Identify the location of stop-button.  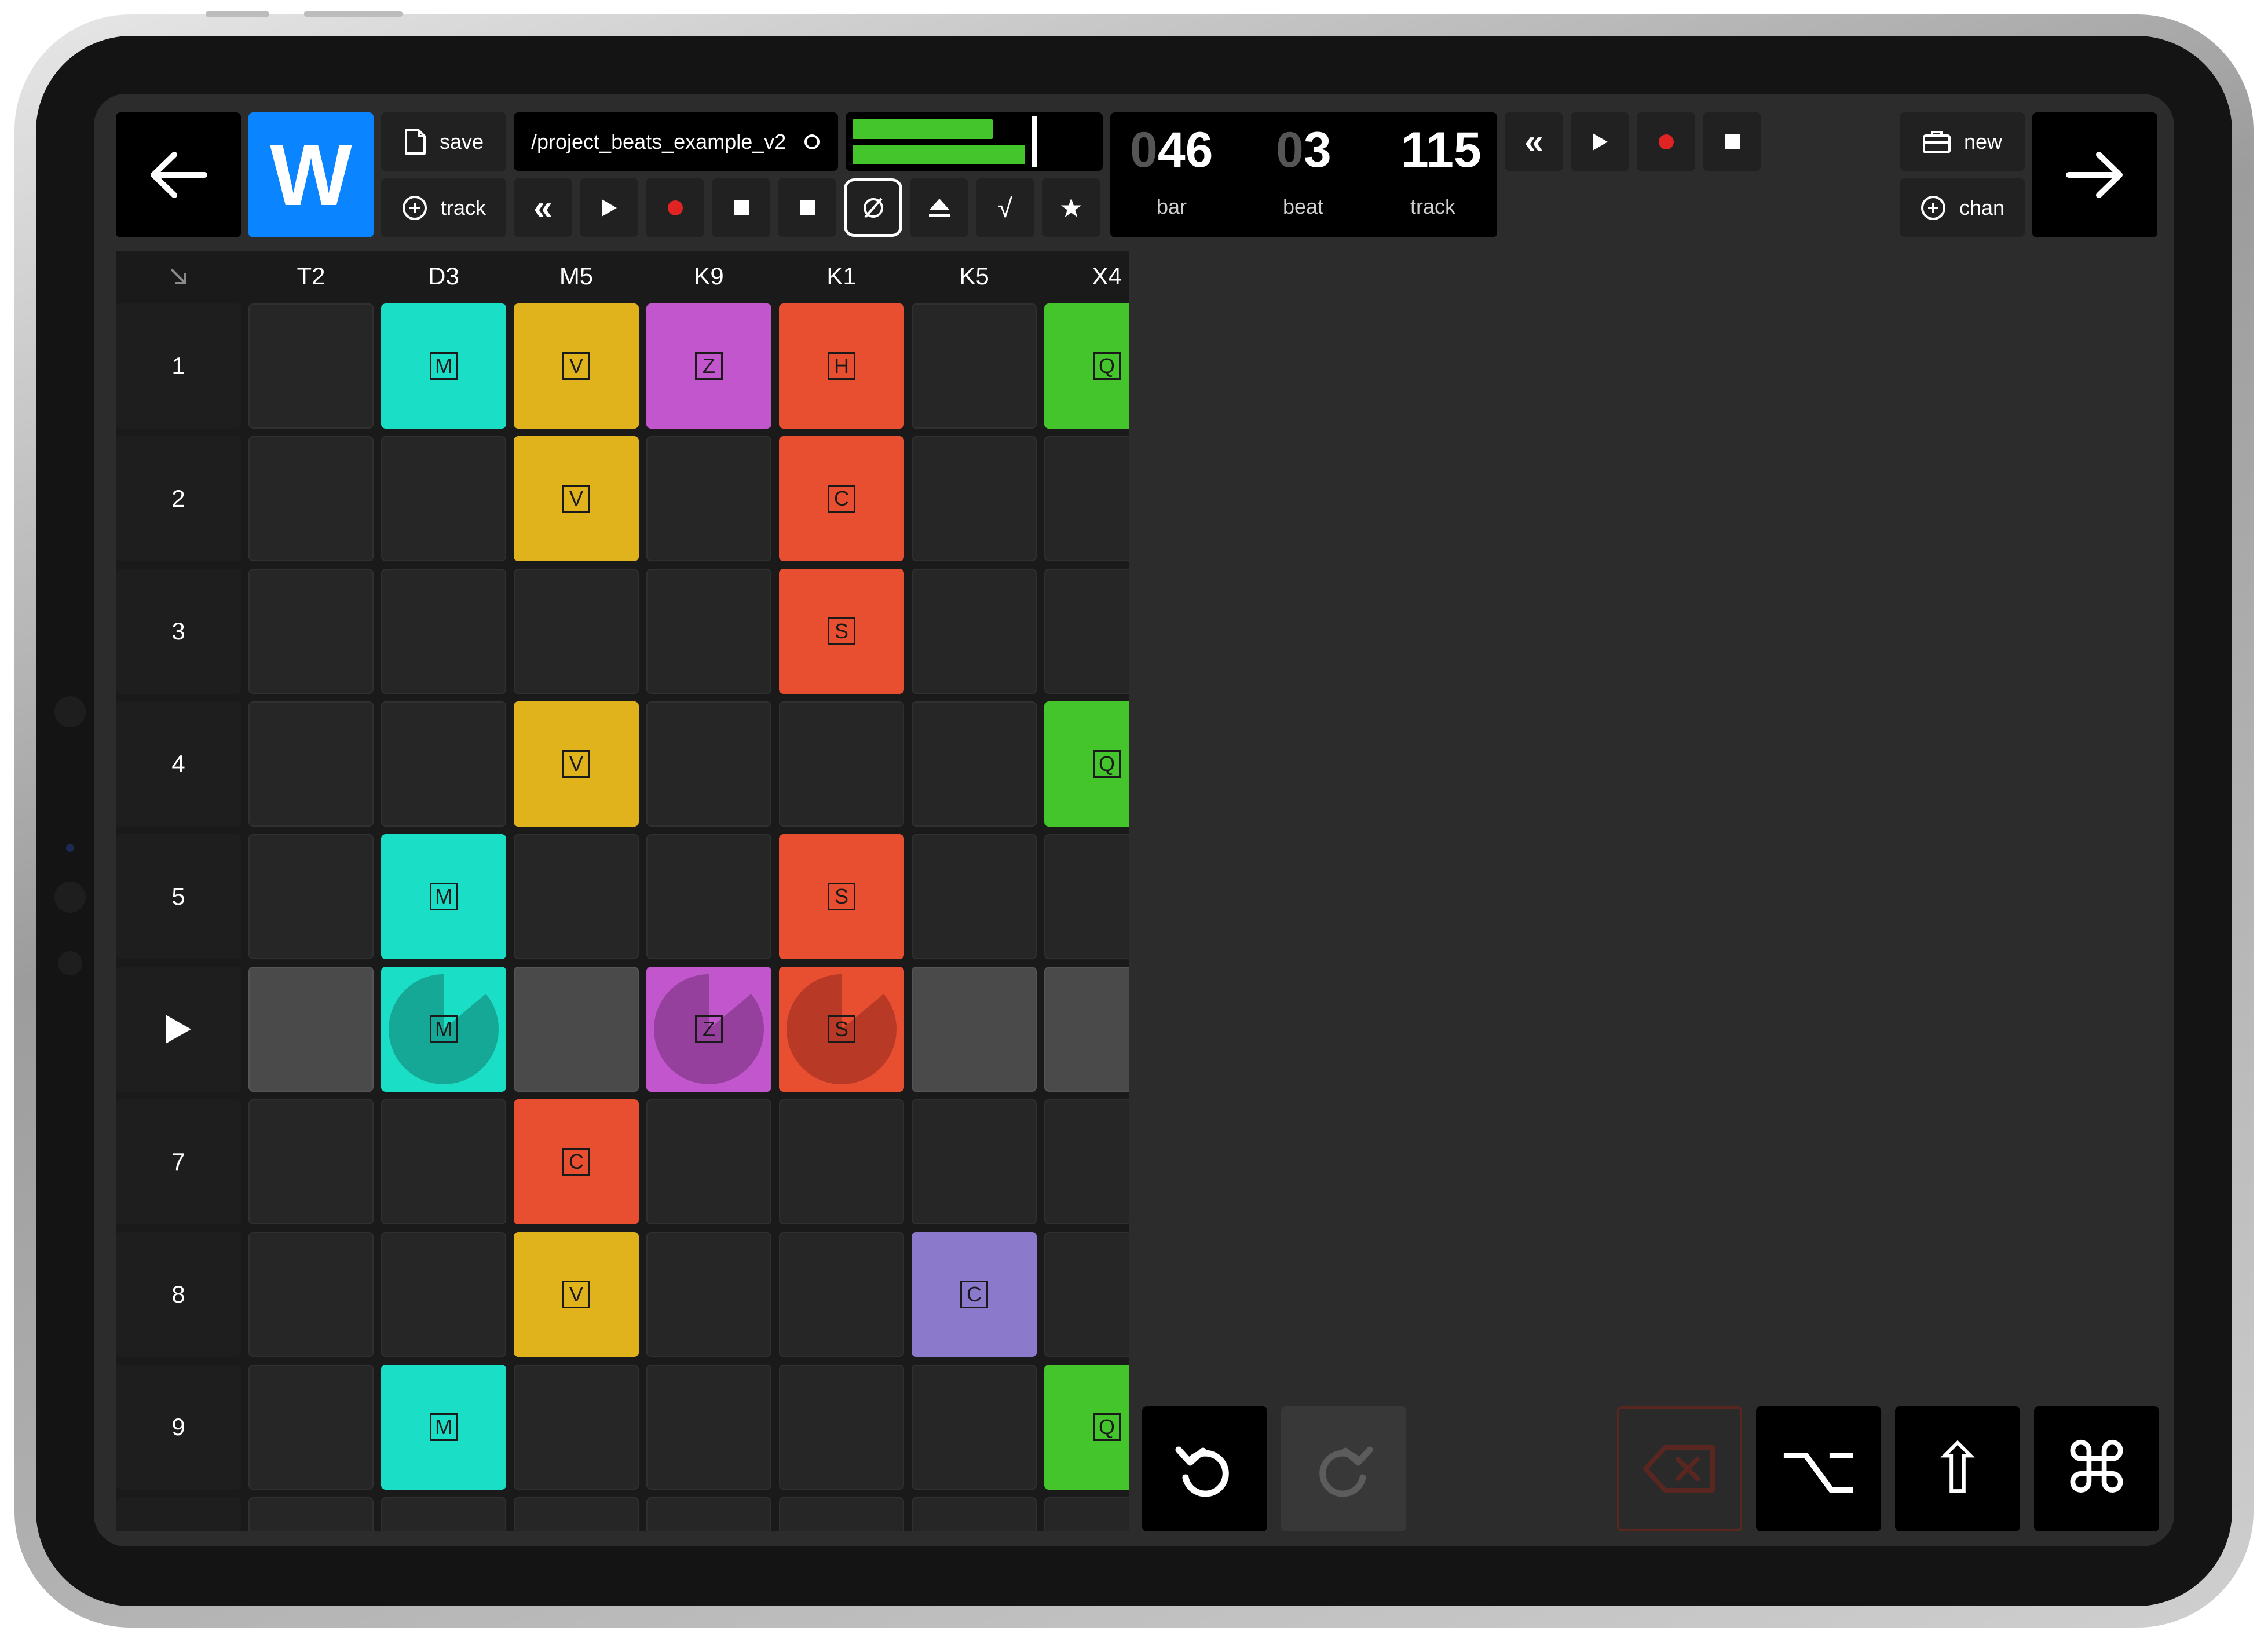
(1732, 141).